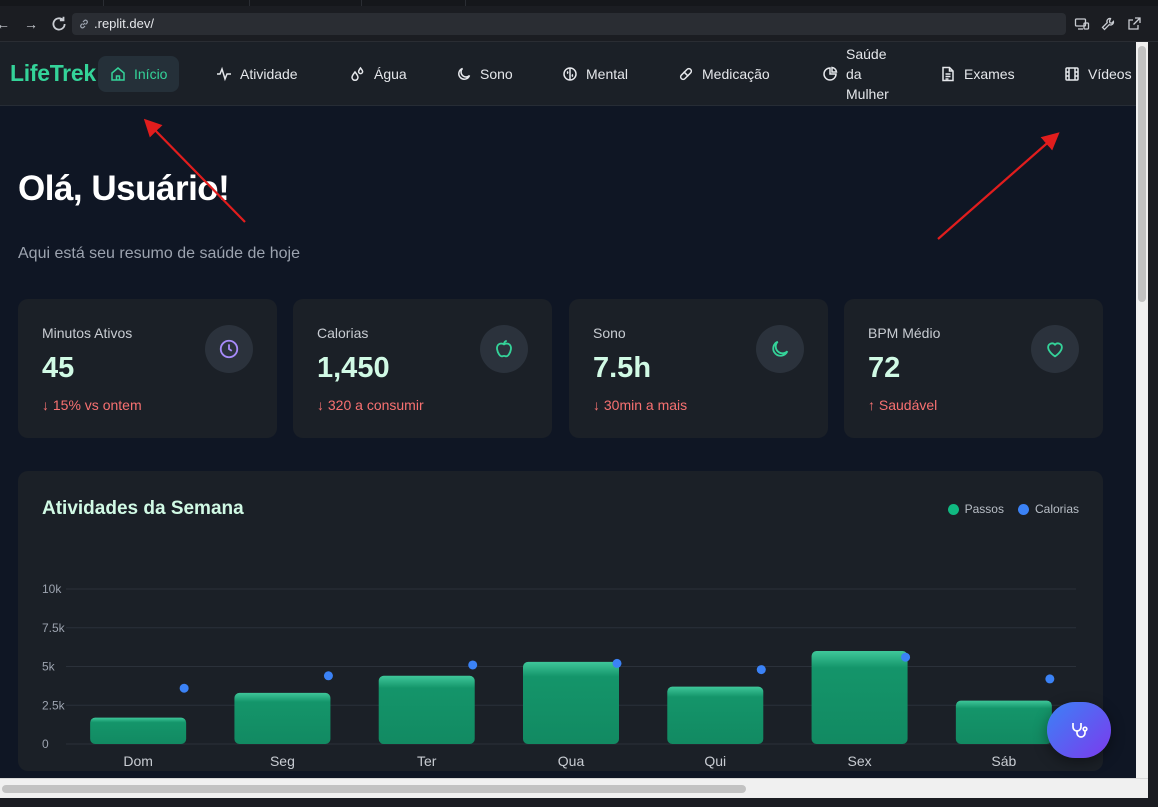 This screenshot has width=1158, height=807. What do you see at coordinates (496, 74) in the screenshot?
I see `nav-label: Sono` at bounding box center [496, 74].